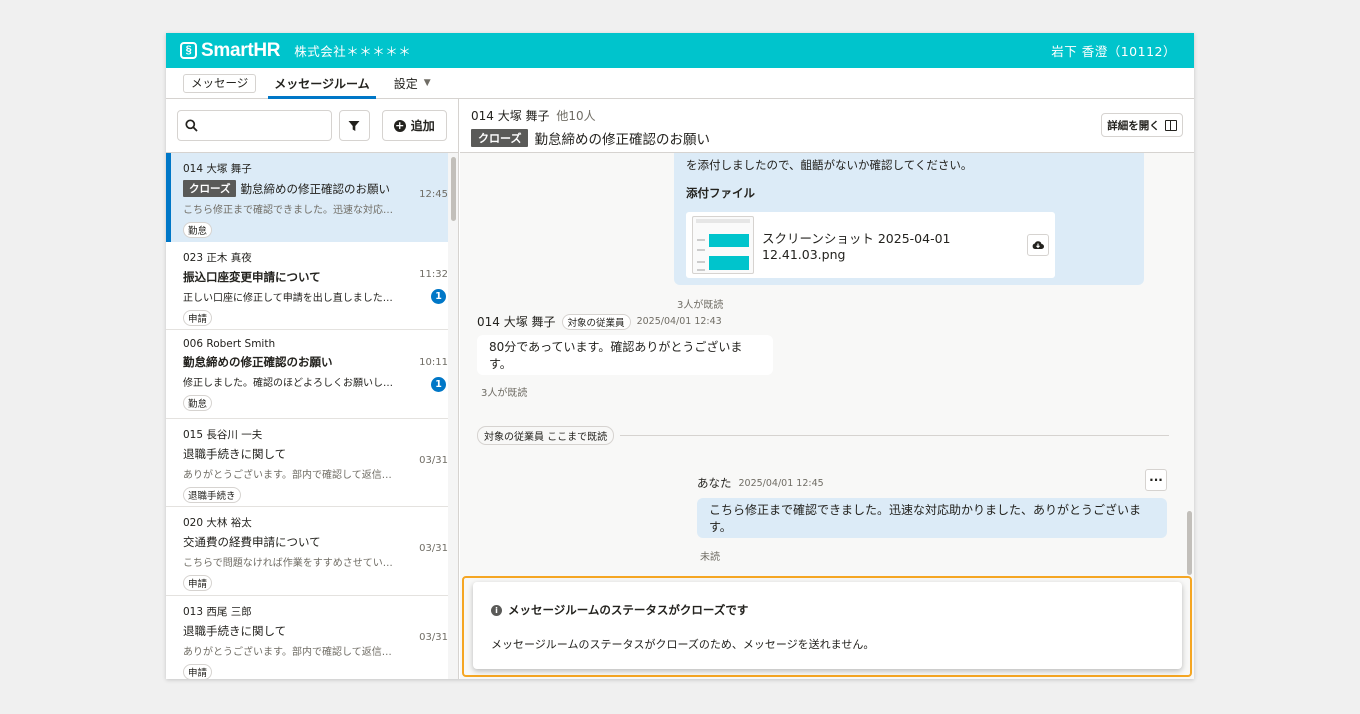 The image size is (1360, 714). I want to click on room-time: 10:11, so click(433, 362).